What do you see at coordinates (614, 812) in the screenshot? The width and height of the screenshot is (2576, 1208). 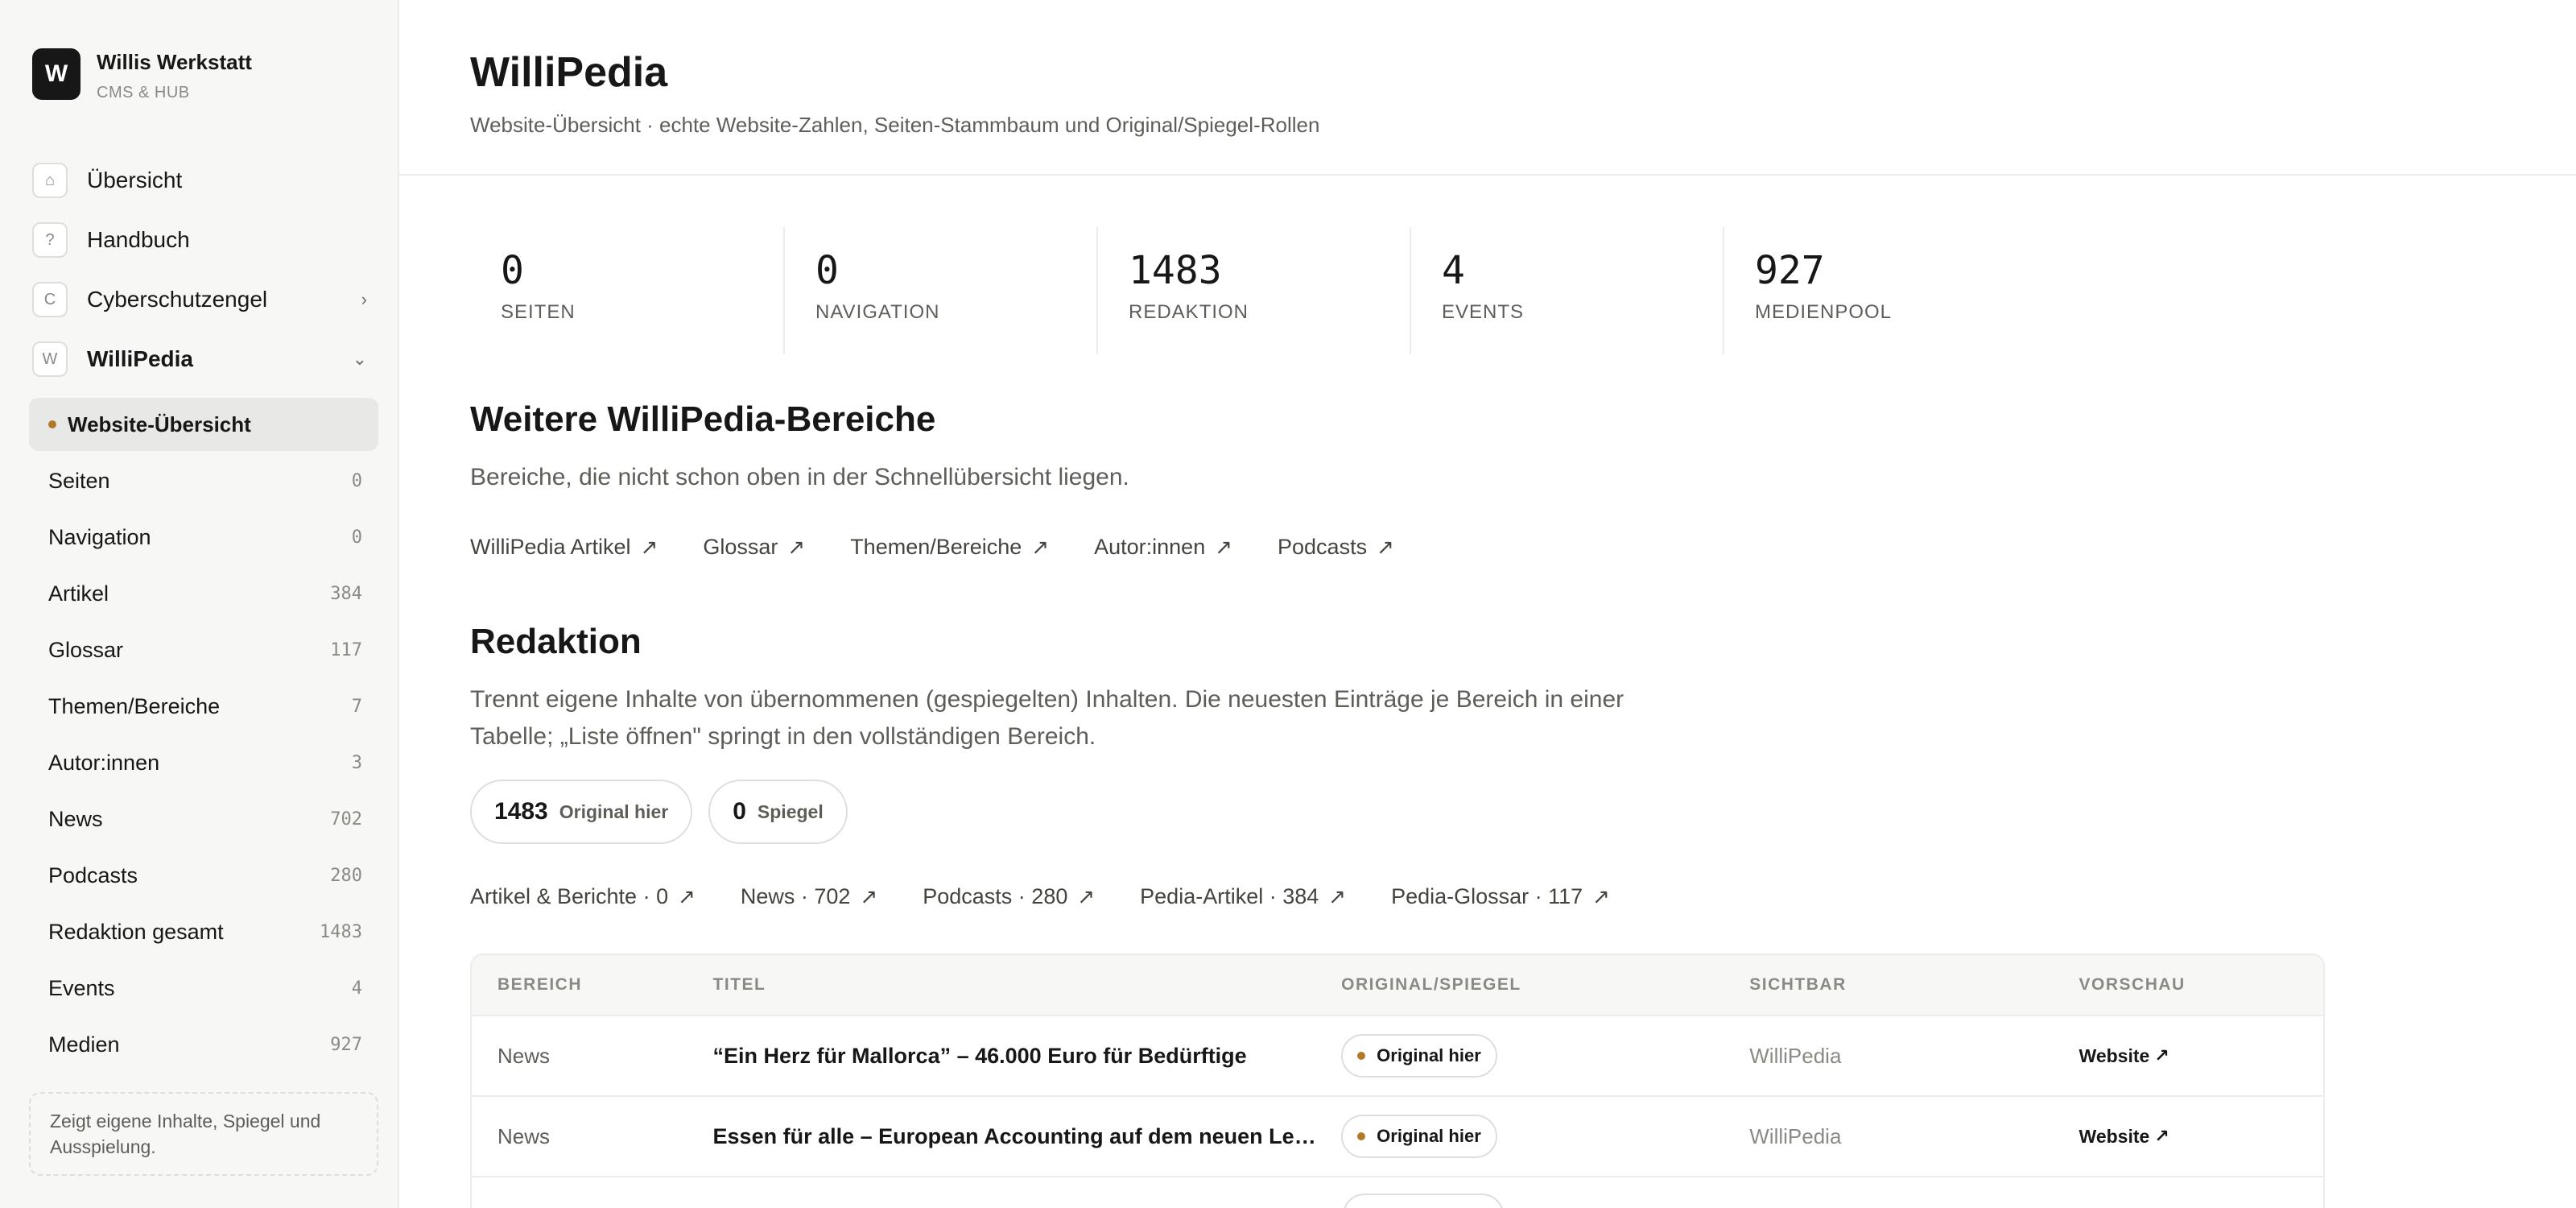 I see `pill-label: Original hier` at bounding box center [614, 812].